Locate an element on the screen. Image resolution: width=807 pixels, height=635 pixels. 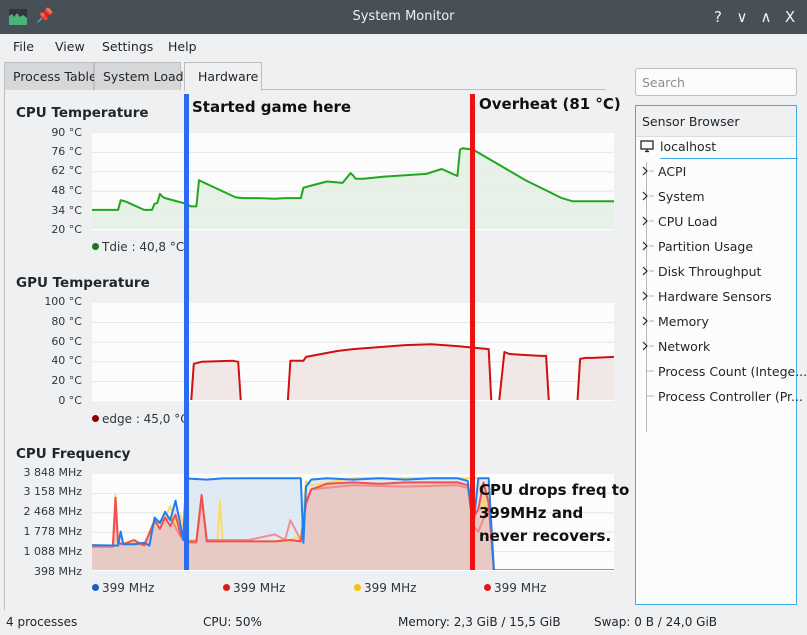
sensor-tree-item-label: Memory is located at coordinates (683, 321).